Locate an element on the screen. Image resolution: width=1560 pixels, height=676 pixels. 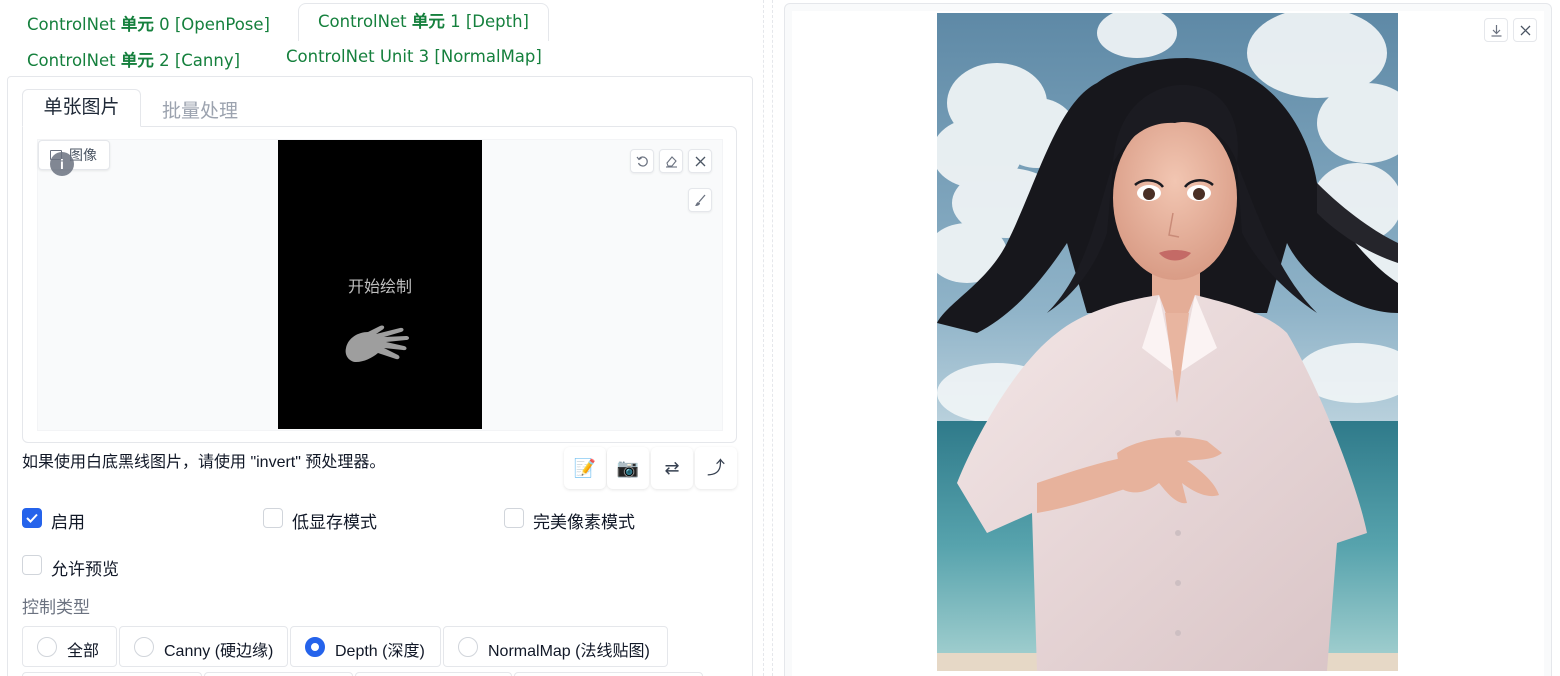
tab-label: ControlNet Unit 3 [NormalMap] is located at coordinates (414, 56).